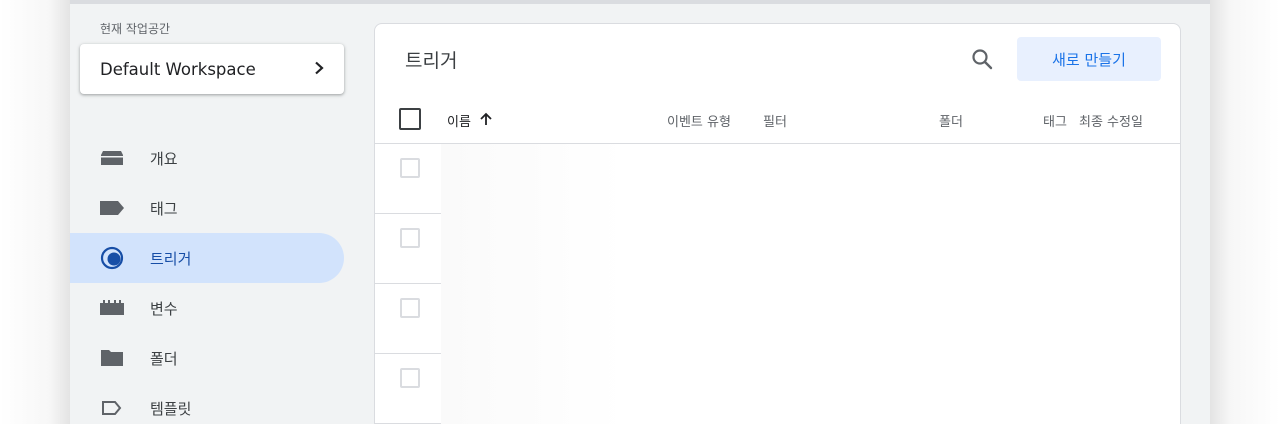  Describe the element at coordinates (112, 358) in the screenshot. I see `folder-icon` at that location.